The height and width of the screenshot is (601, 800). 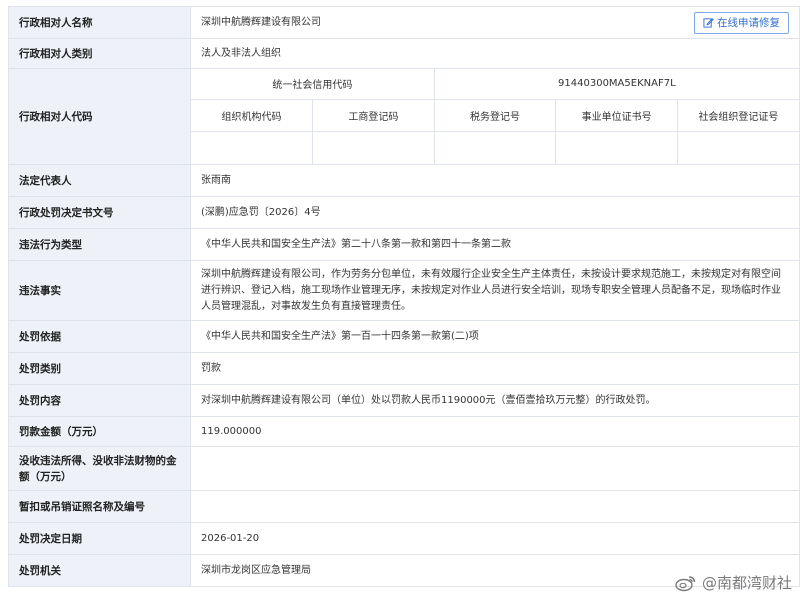 I want to click on label-confiscation: 没收违法所得、没收非法财物的金额（万元）, so click(x=99, y=468).